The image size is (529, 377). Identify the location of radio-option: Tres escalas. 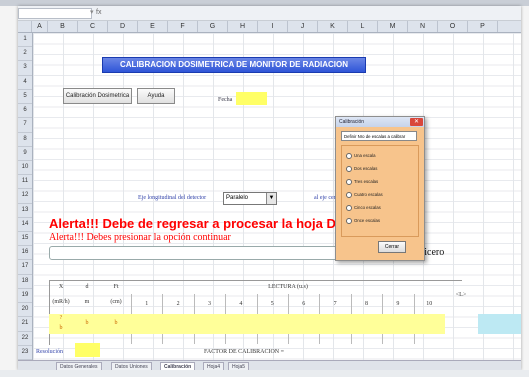
(362, 182).